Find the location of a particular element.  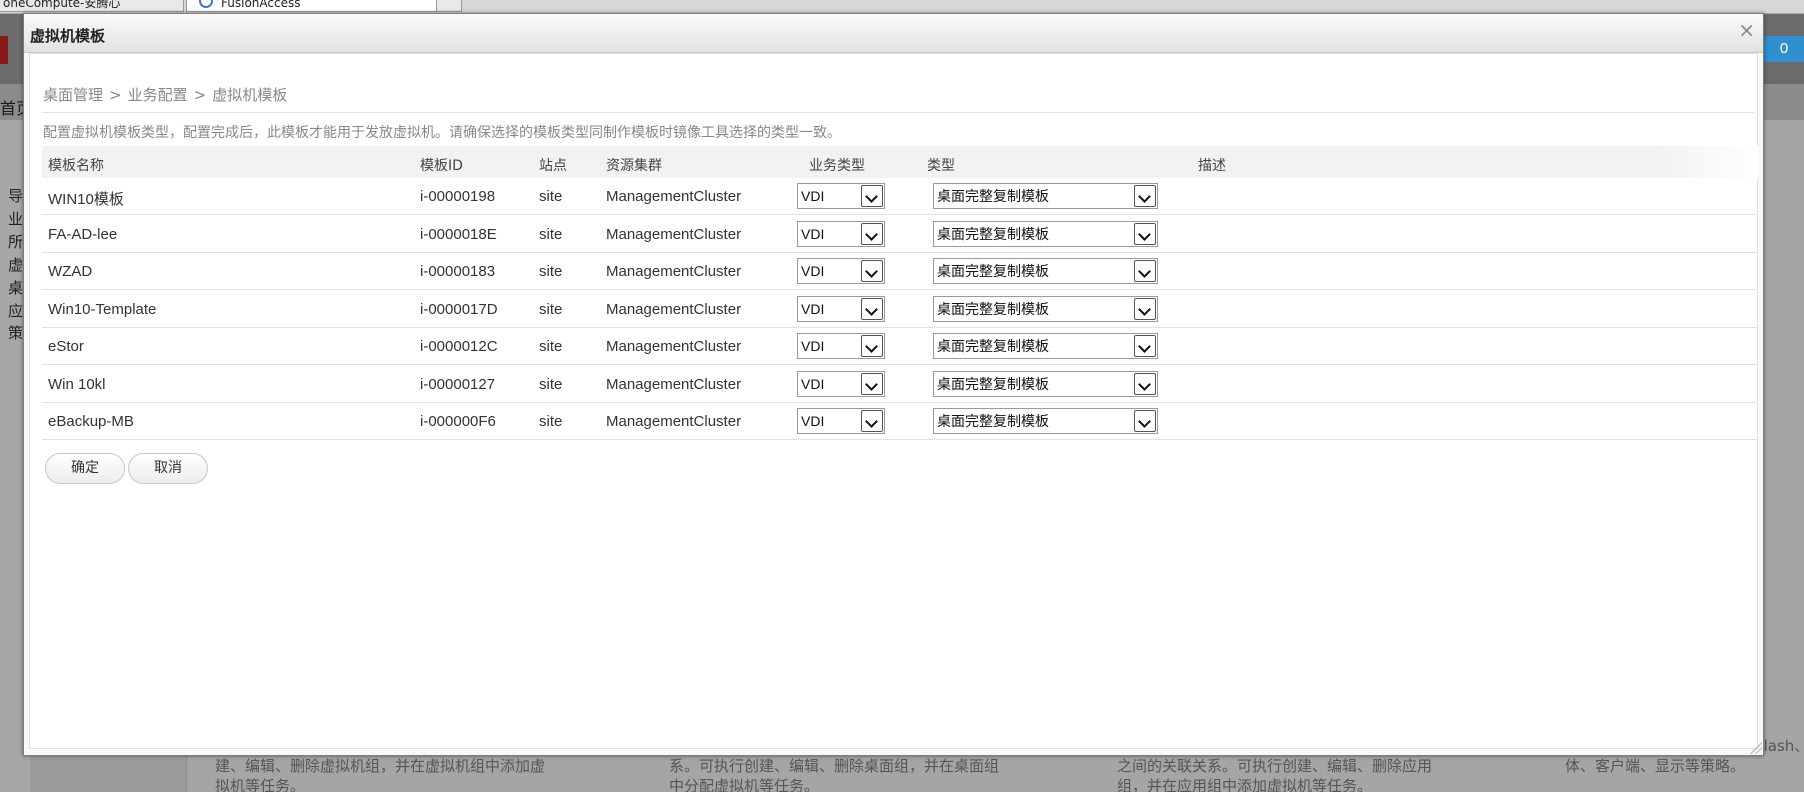

cancel-button: 取消 is located at coordinates (168, 468).